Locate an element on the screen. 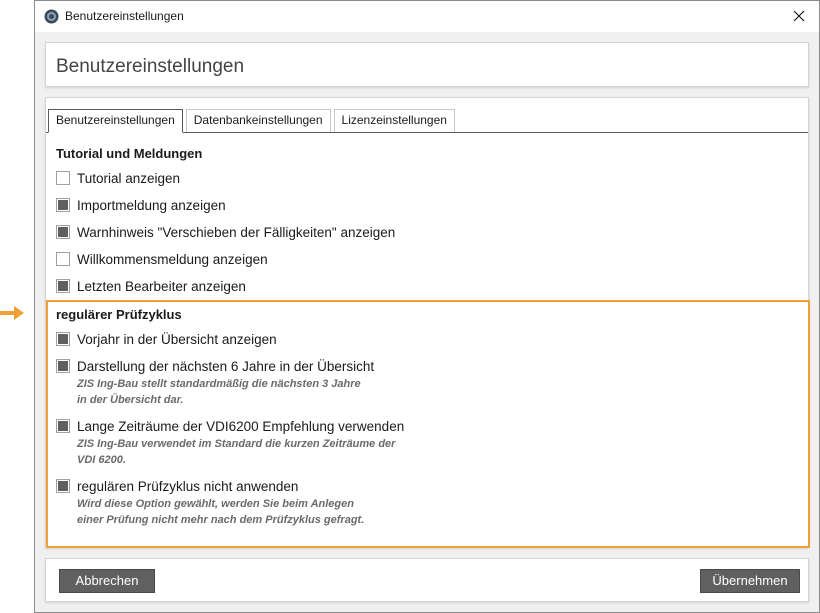 Image resolution: width=820 pixels, height=613 pixels. tab-benutzereinstellungen: Benutzereinstellungen is located at coordinates (115, 121).